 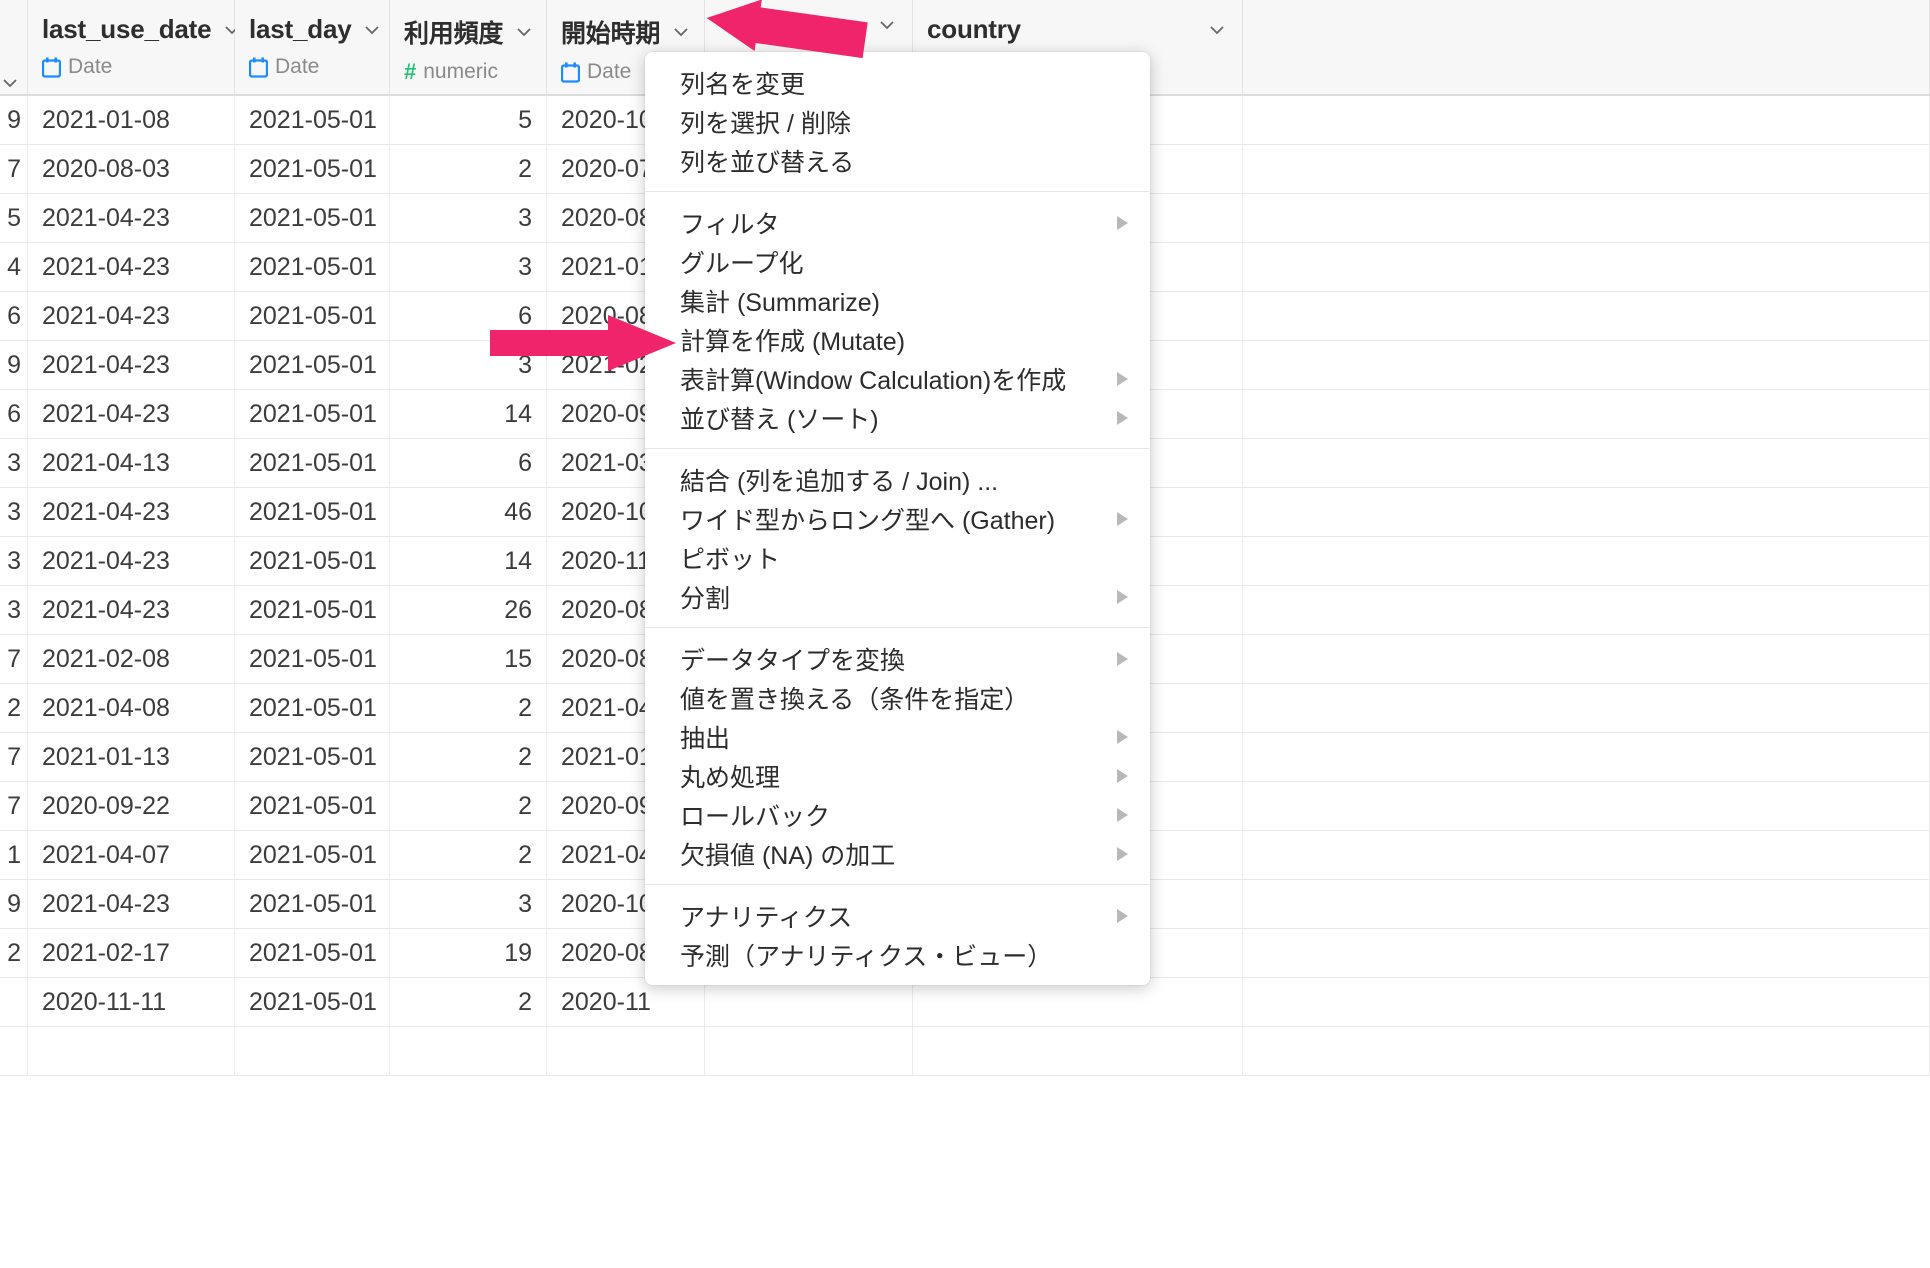 I want to click on menu-item: 丸め処理, so click(x=897, y=775).